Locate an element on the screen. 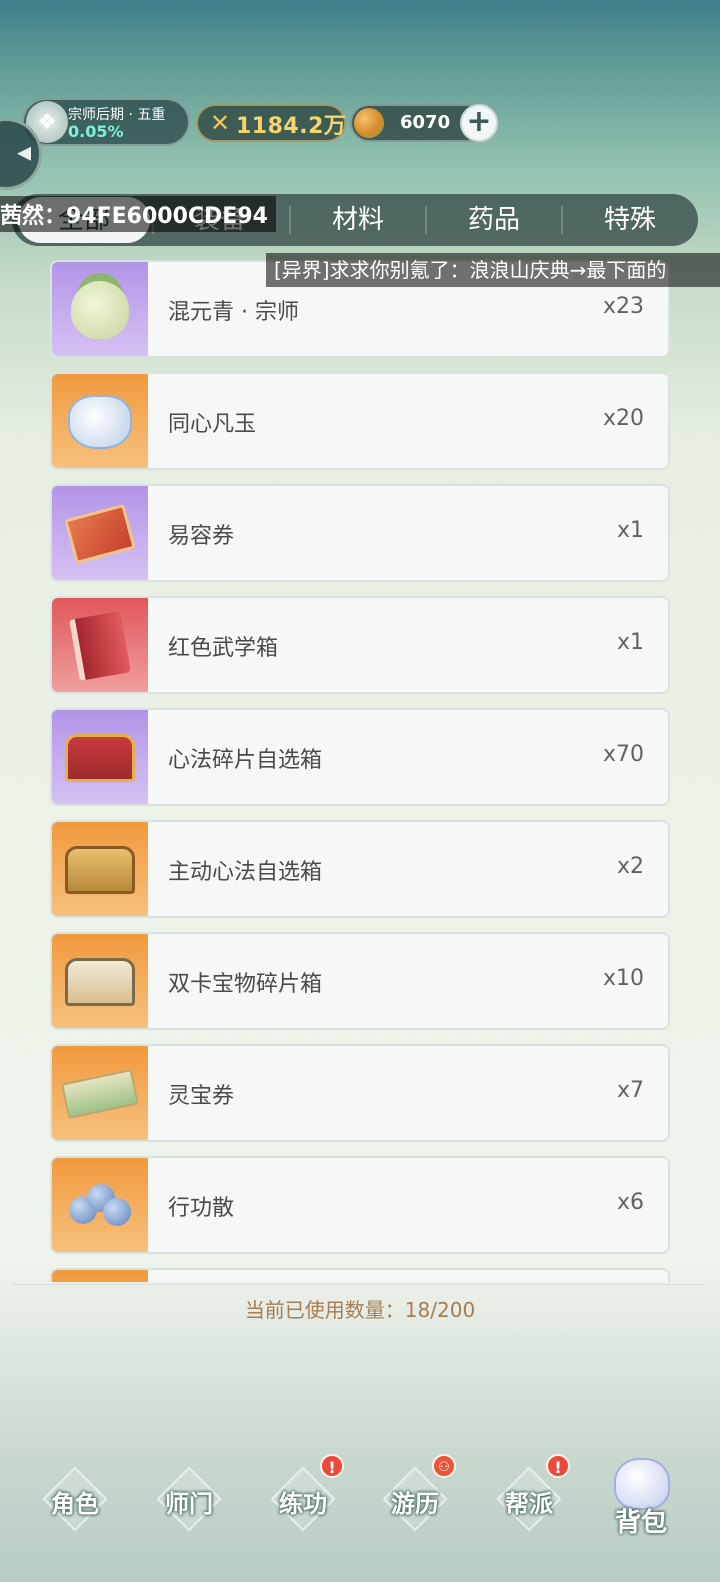  nav-label: 师门 is located at coordinates (189, 1504).